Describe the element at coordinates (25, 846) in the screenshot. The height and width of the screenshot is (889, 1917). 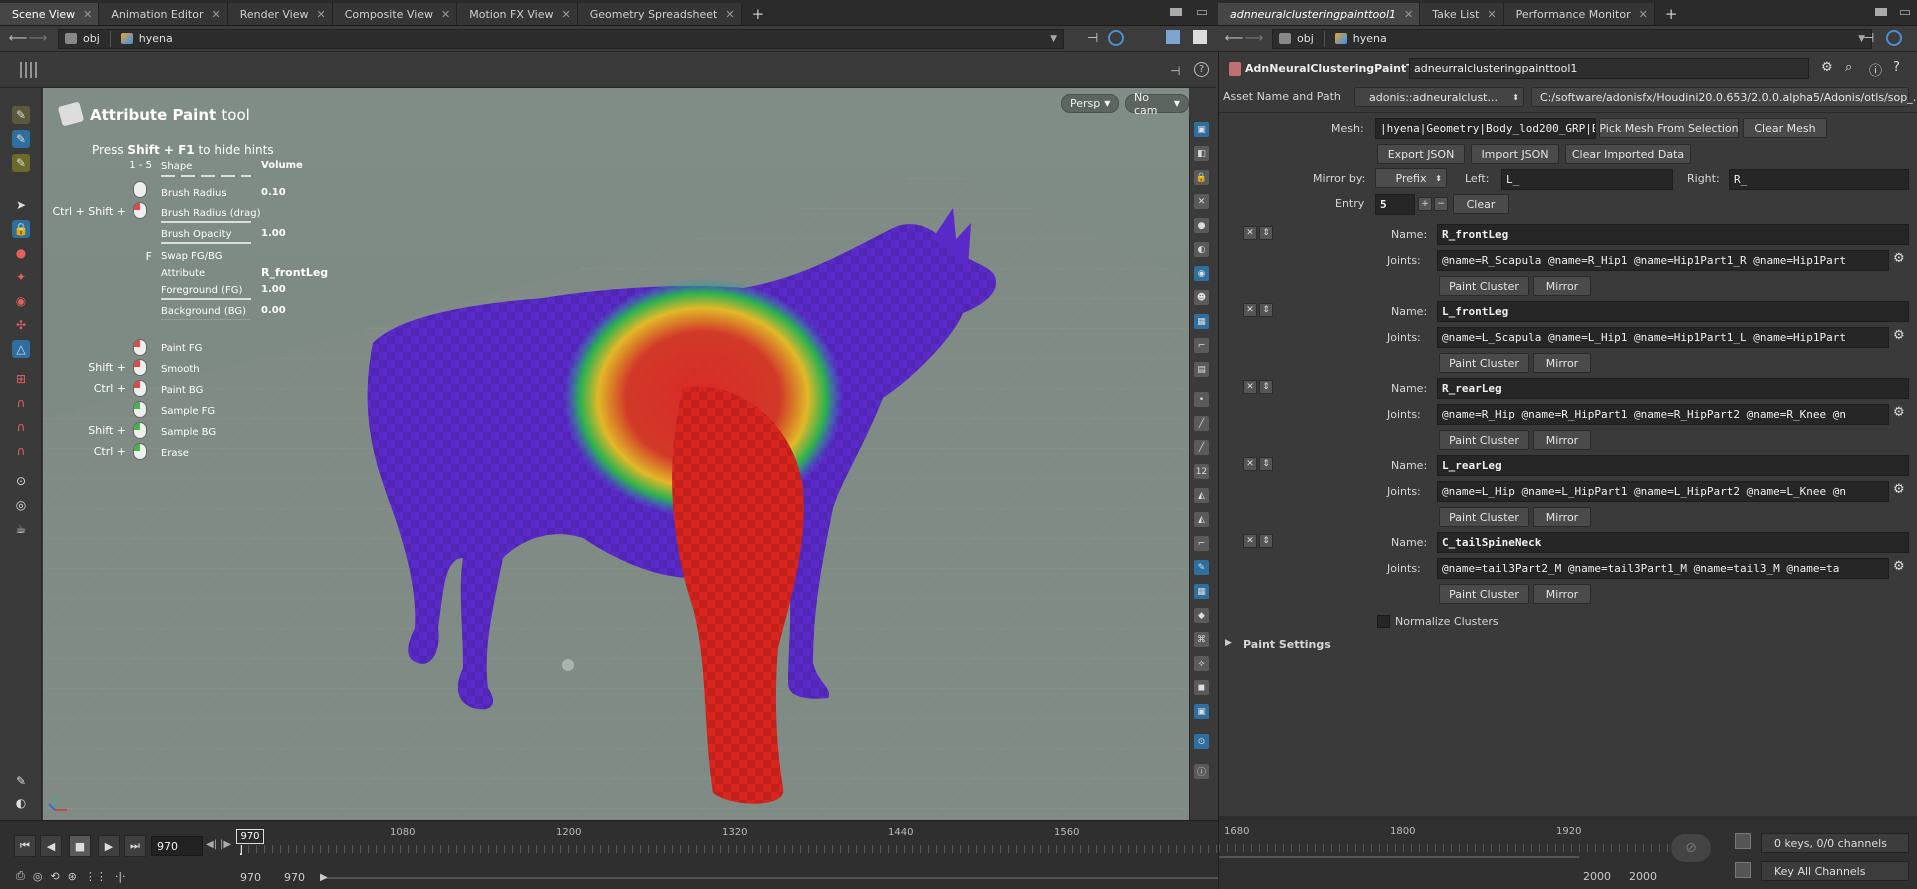
I see `jump-start-icon: ⏮` at that location.